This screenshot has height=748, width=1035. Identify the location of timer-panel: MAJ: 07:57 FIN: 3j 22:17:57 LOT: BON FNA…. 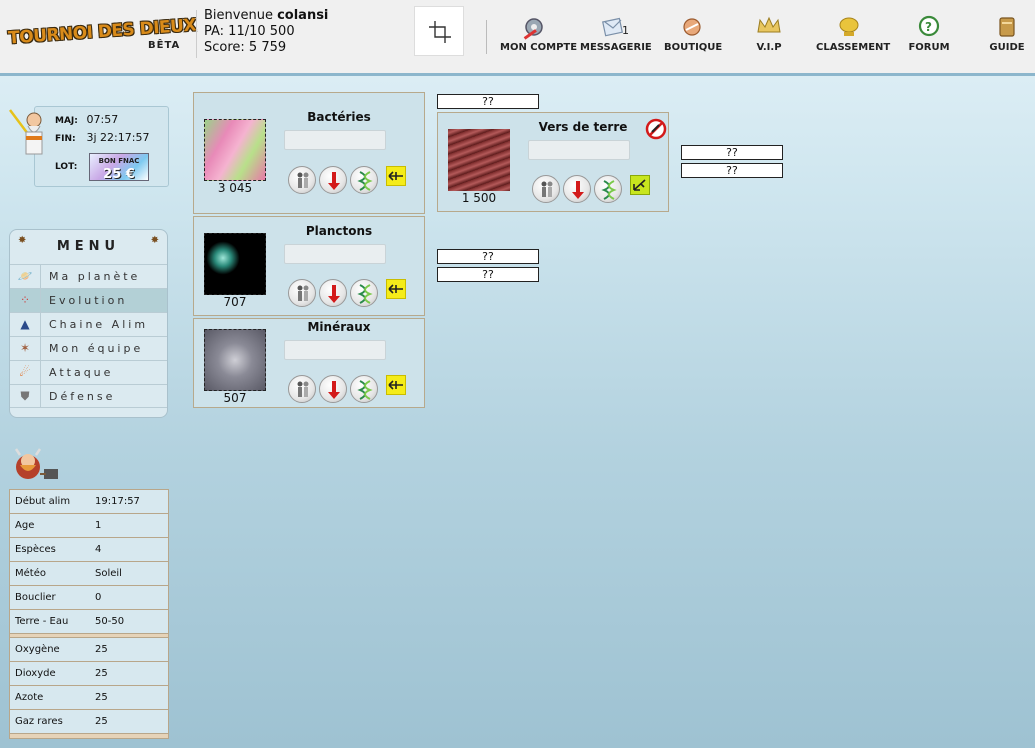
(101, 146).